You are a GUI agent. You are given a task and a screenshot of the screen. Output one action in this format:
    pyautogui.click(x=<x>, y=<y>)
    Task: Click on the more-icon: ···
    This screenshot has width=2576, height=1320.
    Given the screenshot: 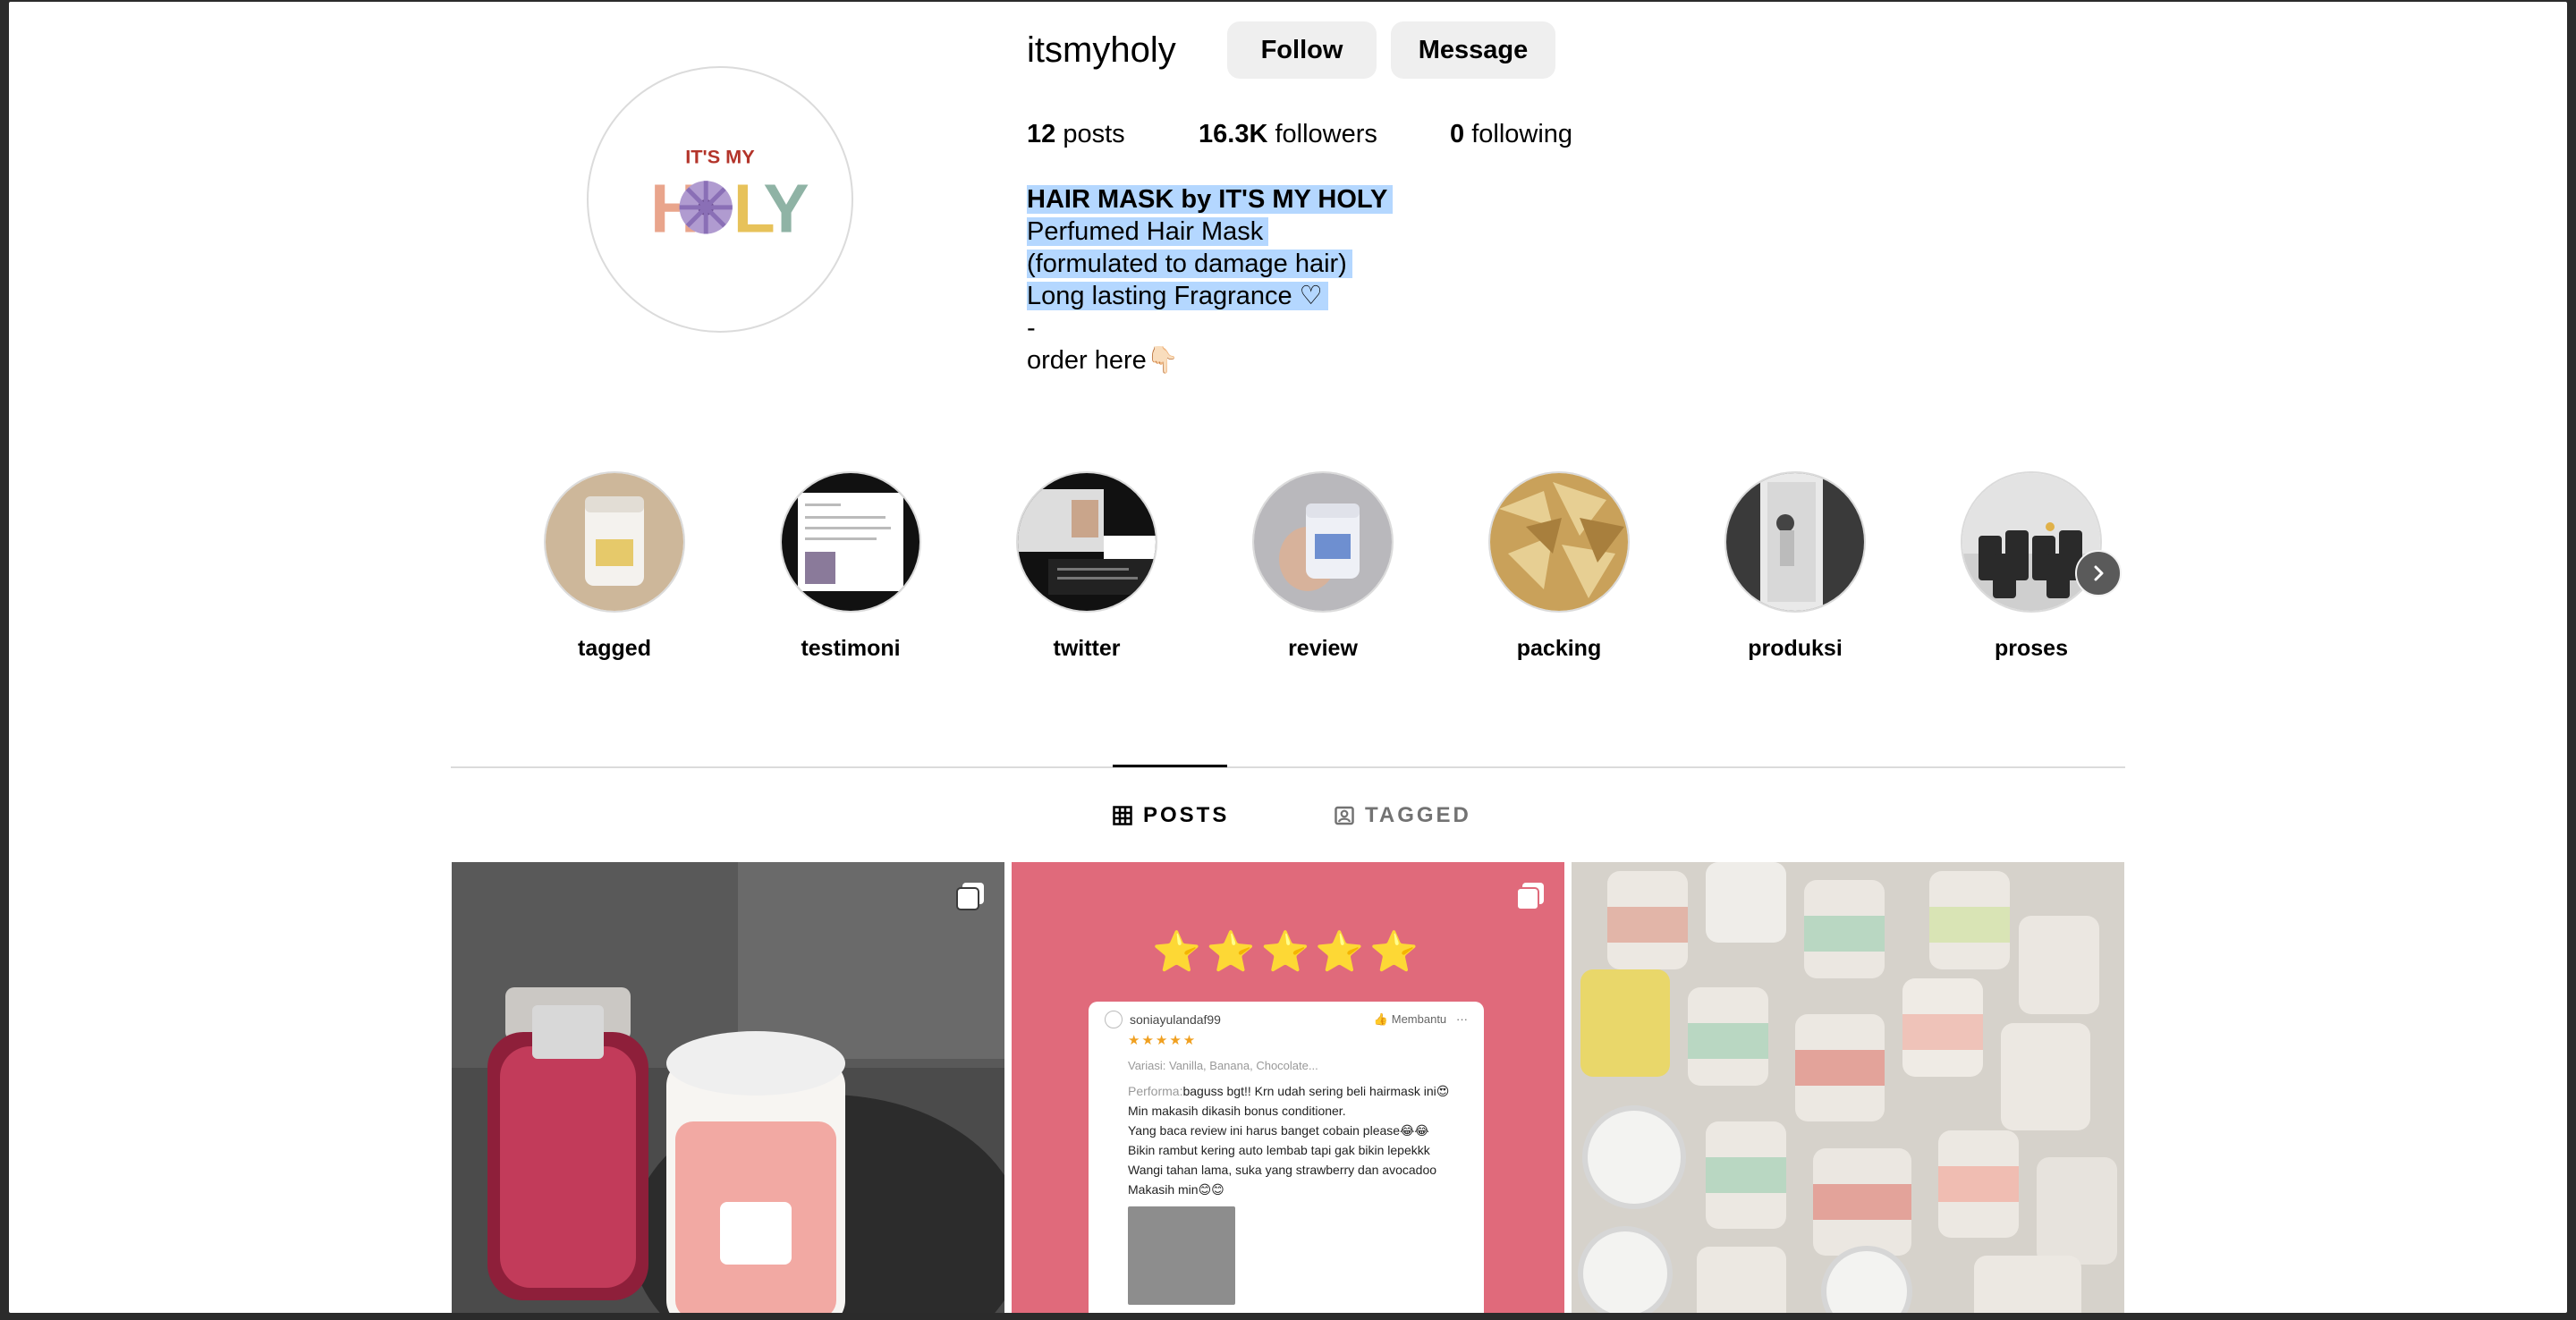 What is the action you would take?
    pyautogui.click(x=1458, y=1019)
    